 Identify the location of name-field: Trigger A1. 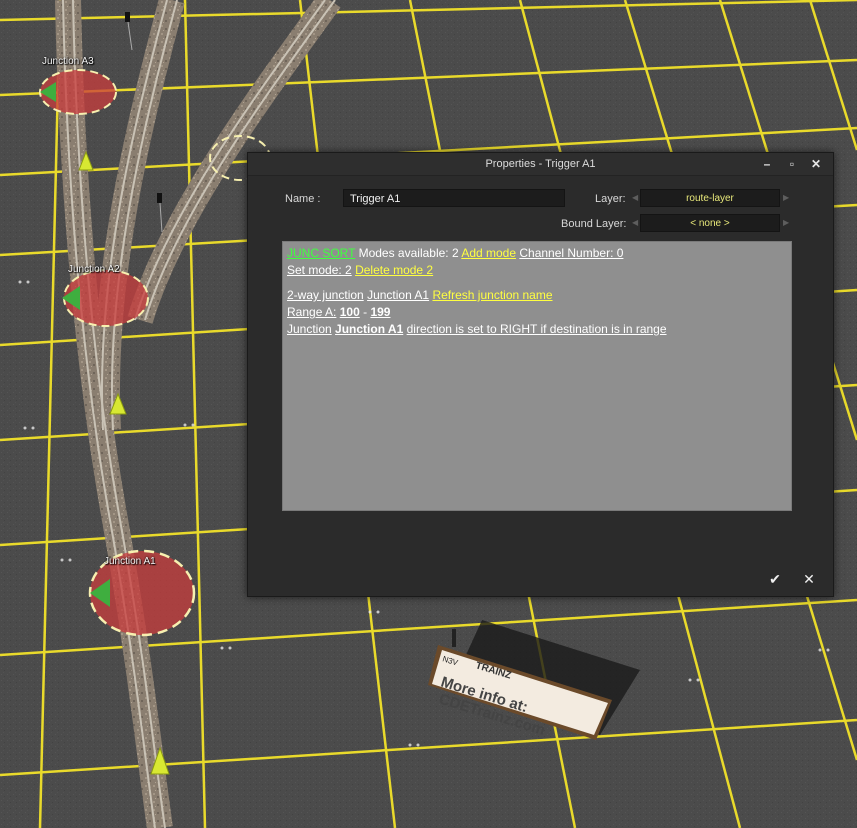
(454, 198).